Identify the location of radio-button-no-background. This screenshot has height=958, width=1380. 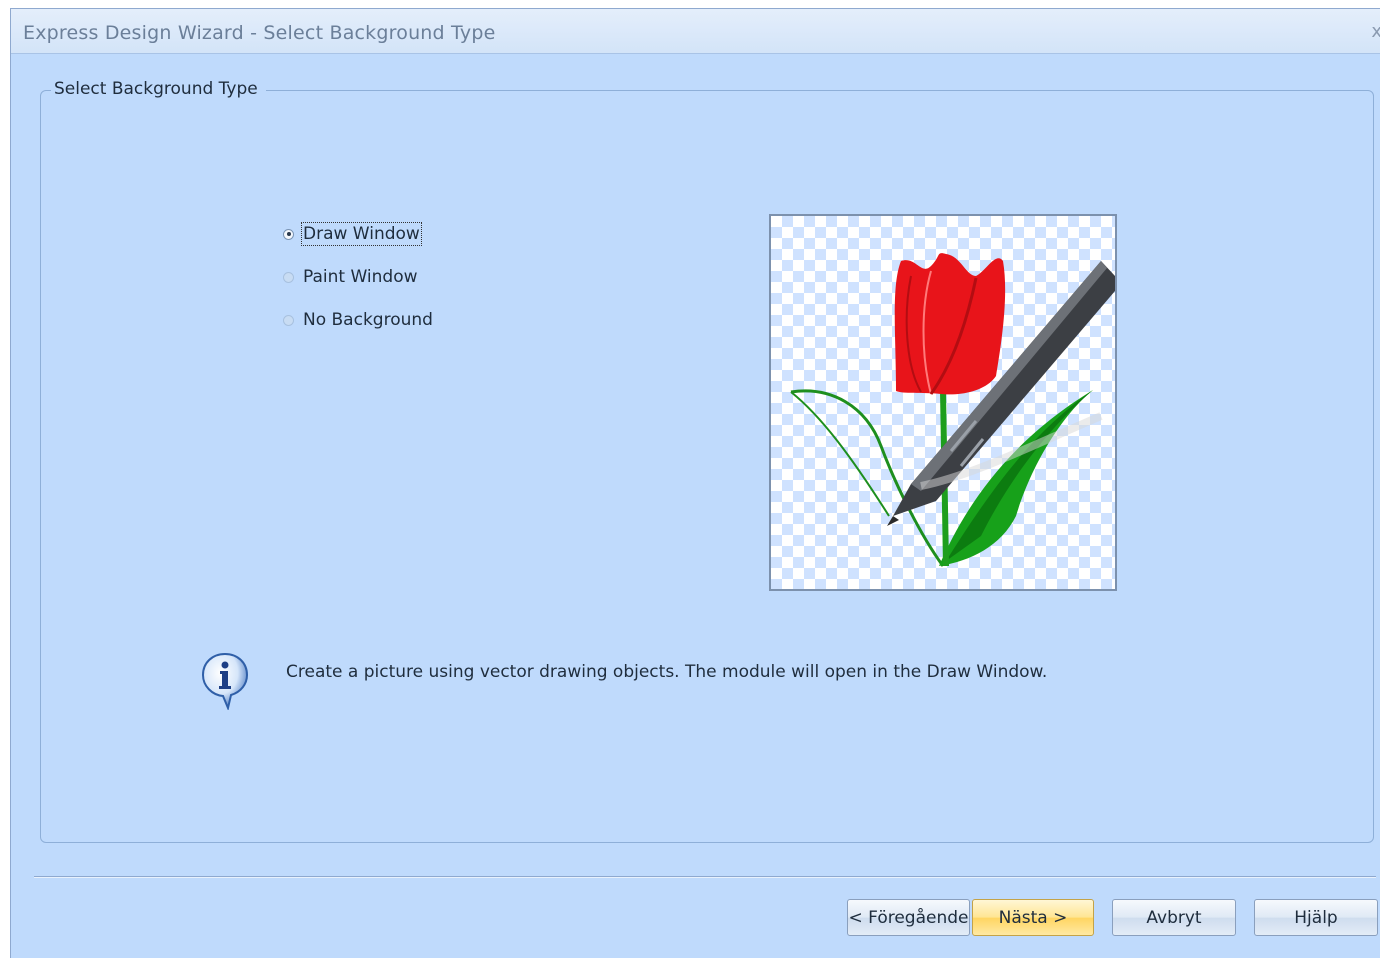
(288, 320).